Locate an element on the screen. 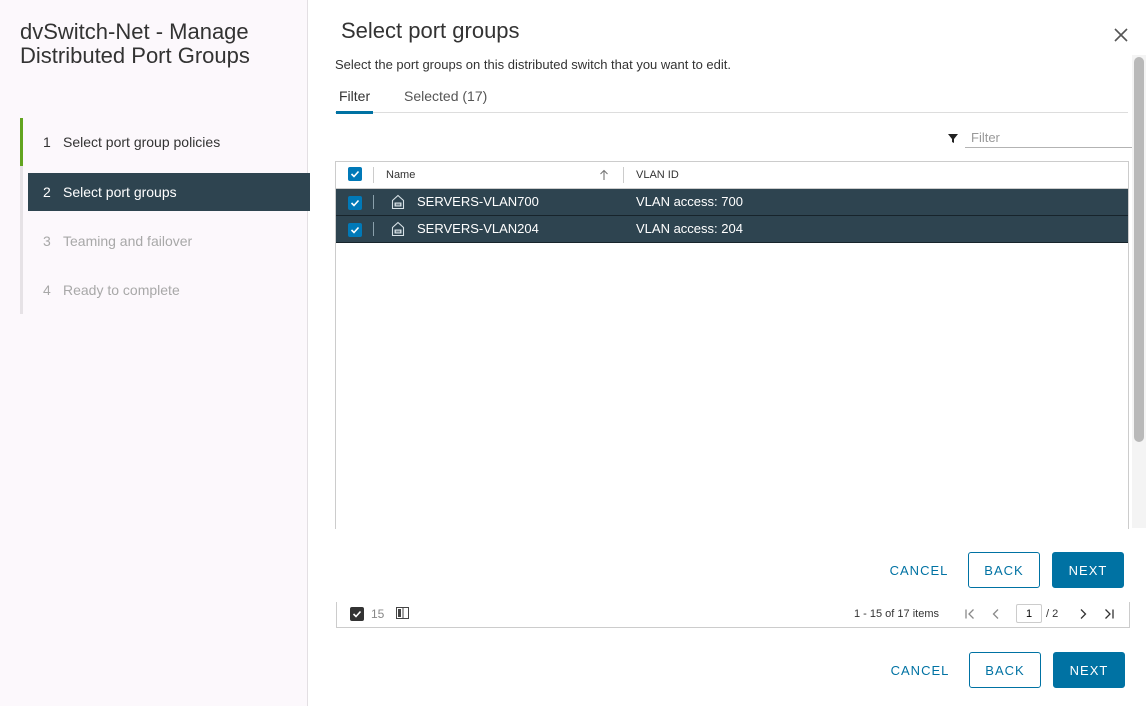 This screenshot has height=706, width=1146. filter-input is located at coordinates (1051, 137).